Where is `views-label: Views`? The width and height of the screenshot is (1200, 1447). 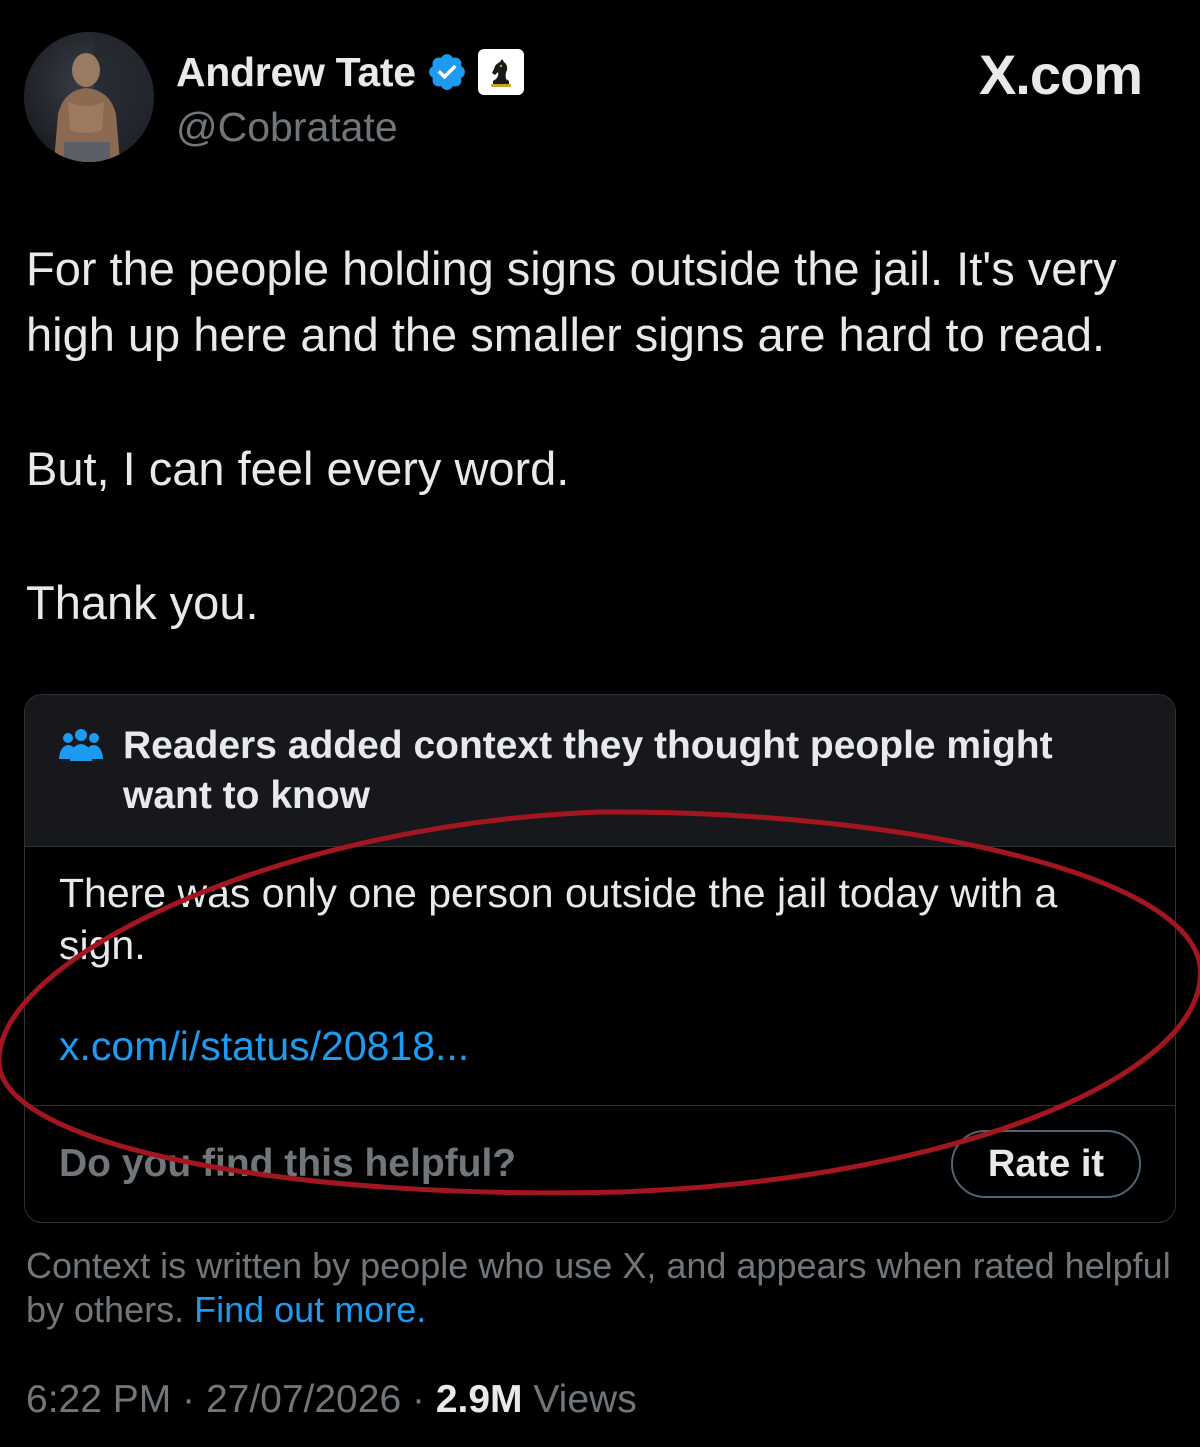
views-label: Views is located at coordinates (585, 1399).